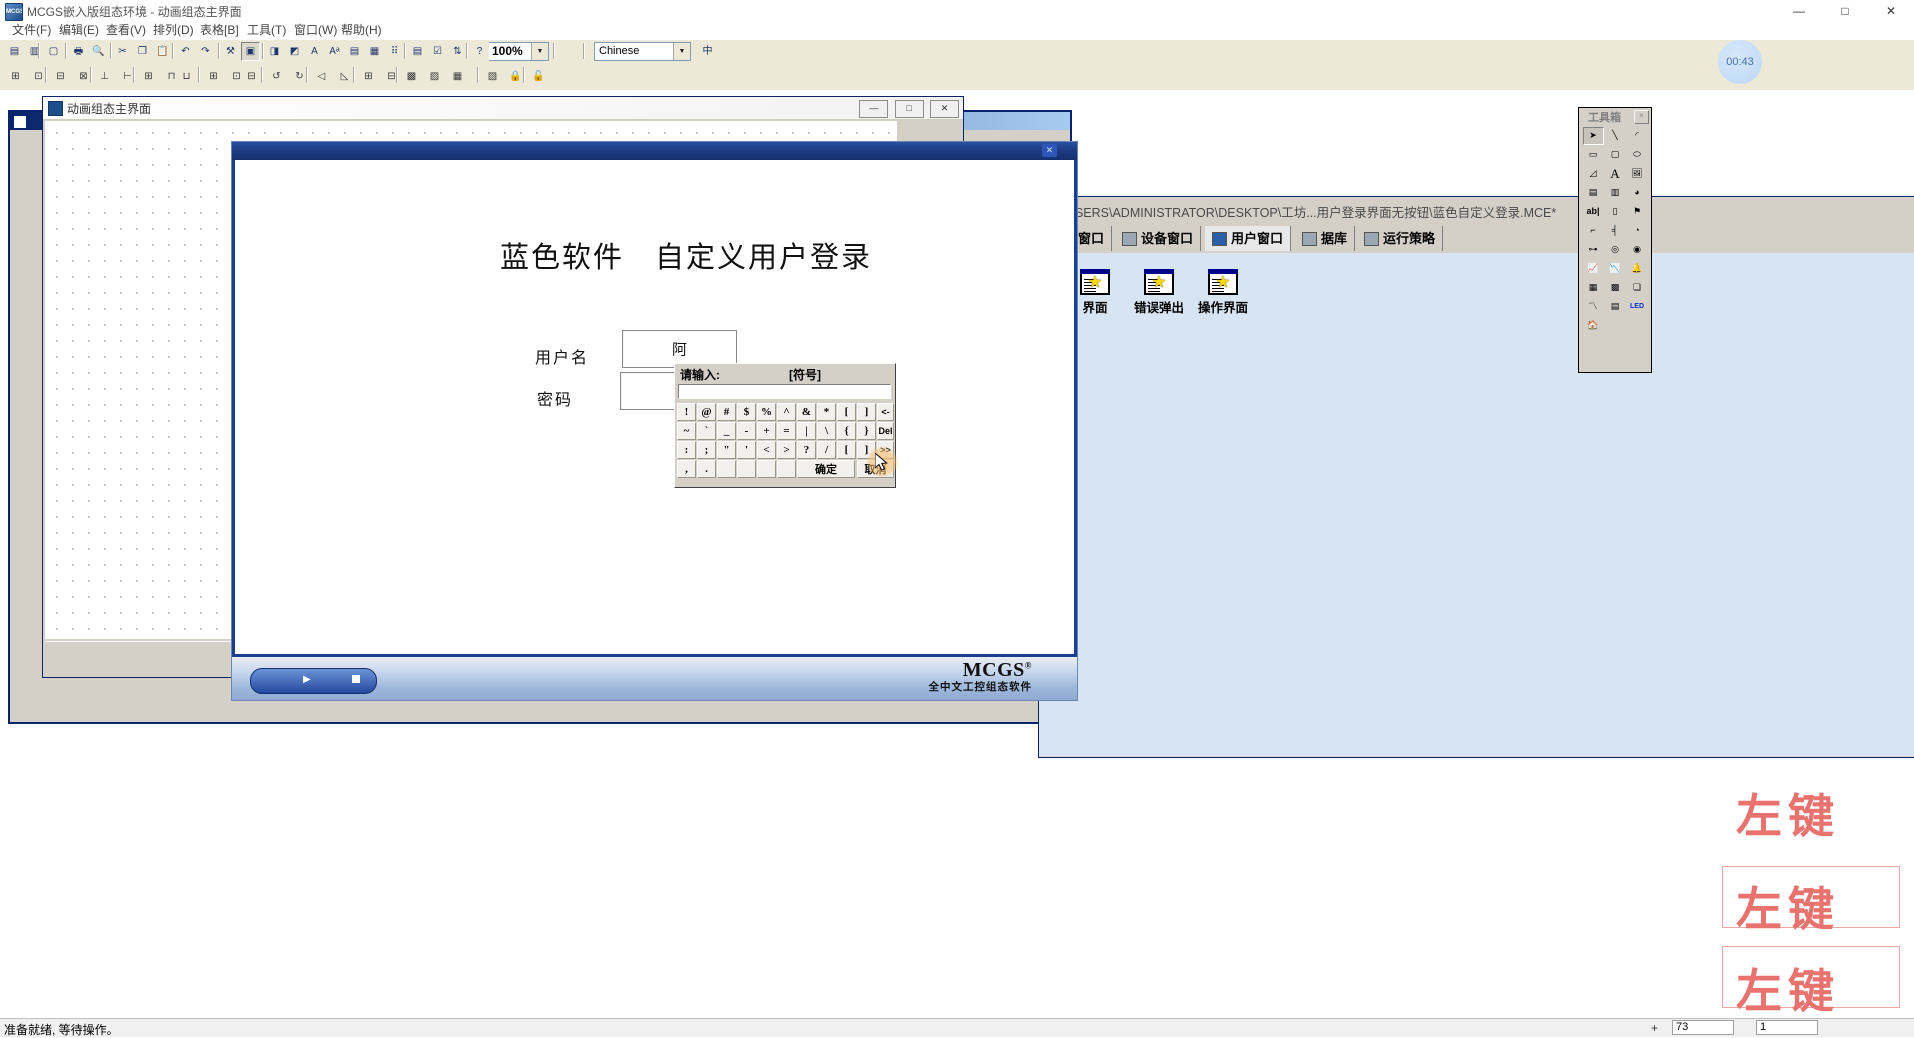 This screenshot has height=1038, width=1914. I want to click on tab-run-strategy: 运行策略, so click(1400, 238).